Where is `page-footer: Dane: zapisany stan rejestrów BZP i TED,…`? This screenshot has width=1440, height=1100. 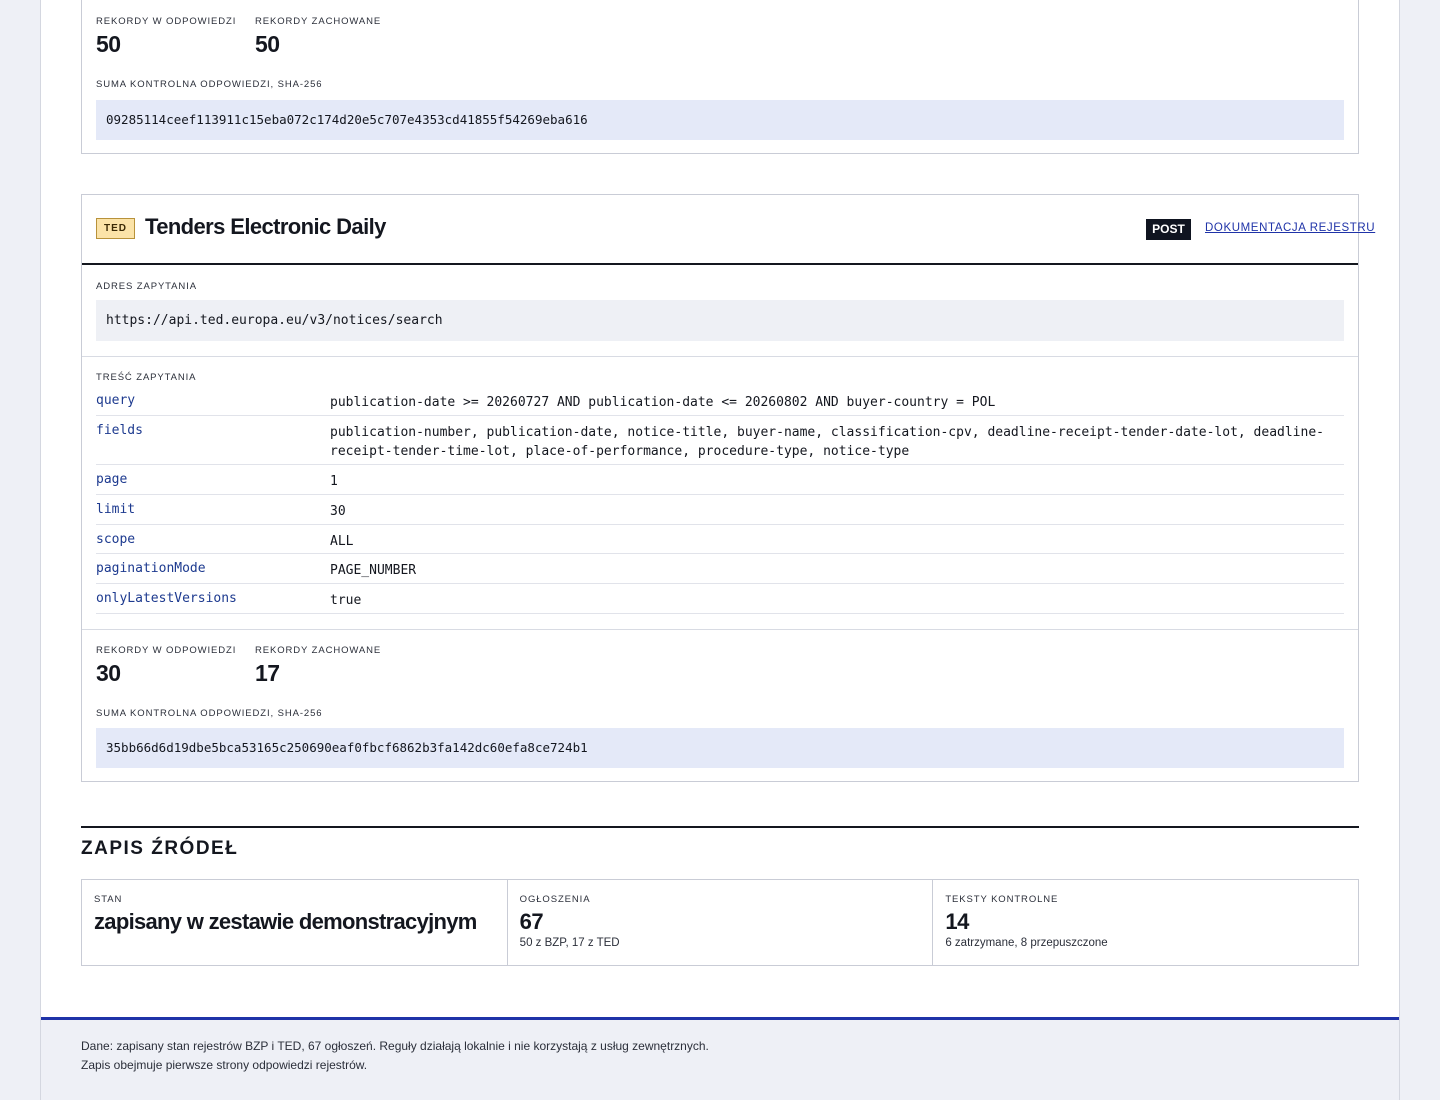
page-footer: Dane: zapisany stan rejestrów BZP i TED,… is located at coordinates (720, 1058).